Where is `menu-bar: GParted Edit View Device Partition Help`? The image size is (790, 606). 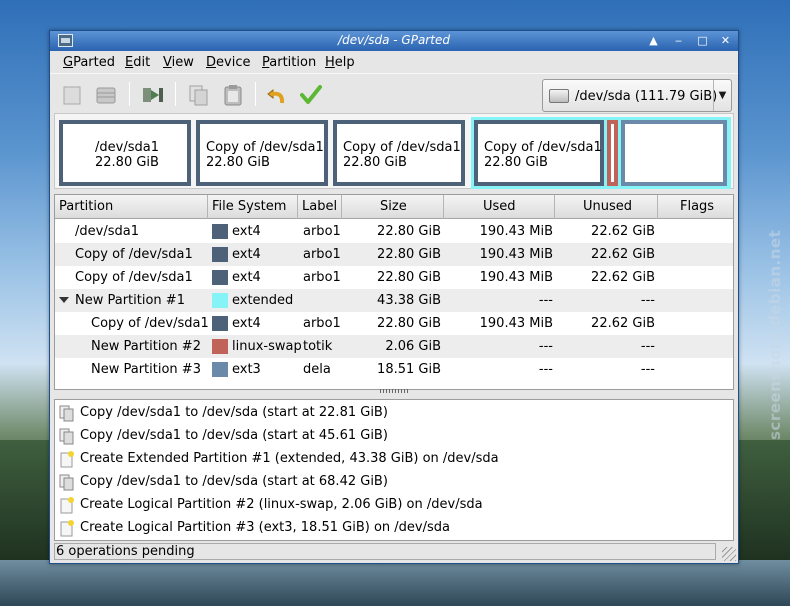
menu-bar: GParted Edit View Device Partition Help is located at coordinates (394, 62).